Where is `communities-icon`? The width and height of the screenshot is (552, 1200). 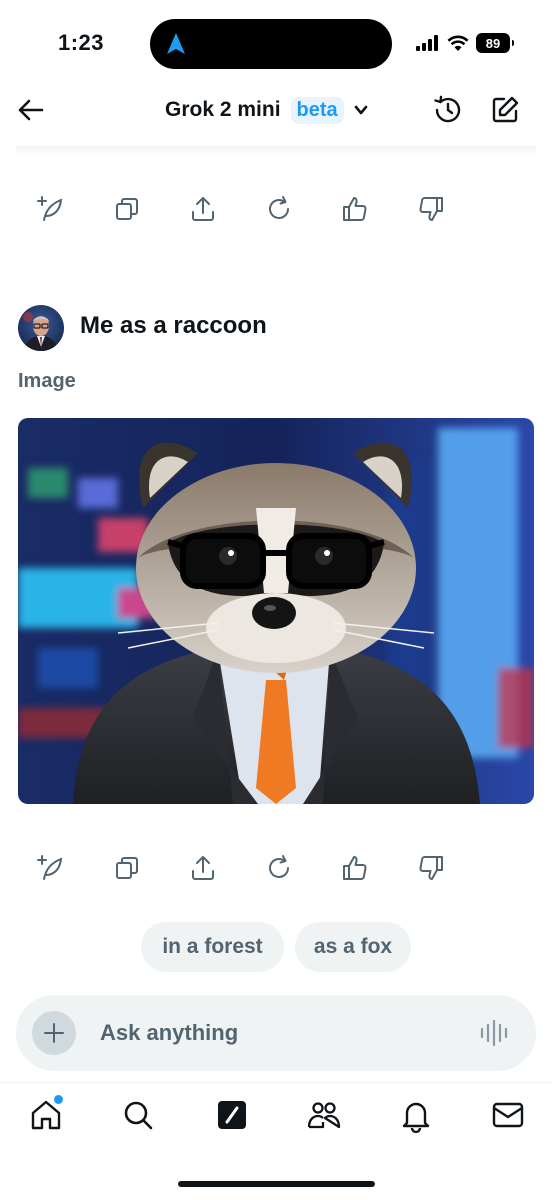 communities-icon is located at coordinates (324, 1115).